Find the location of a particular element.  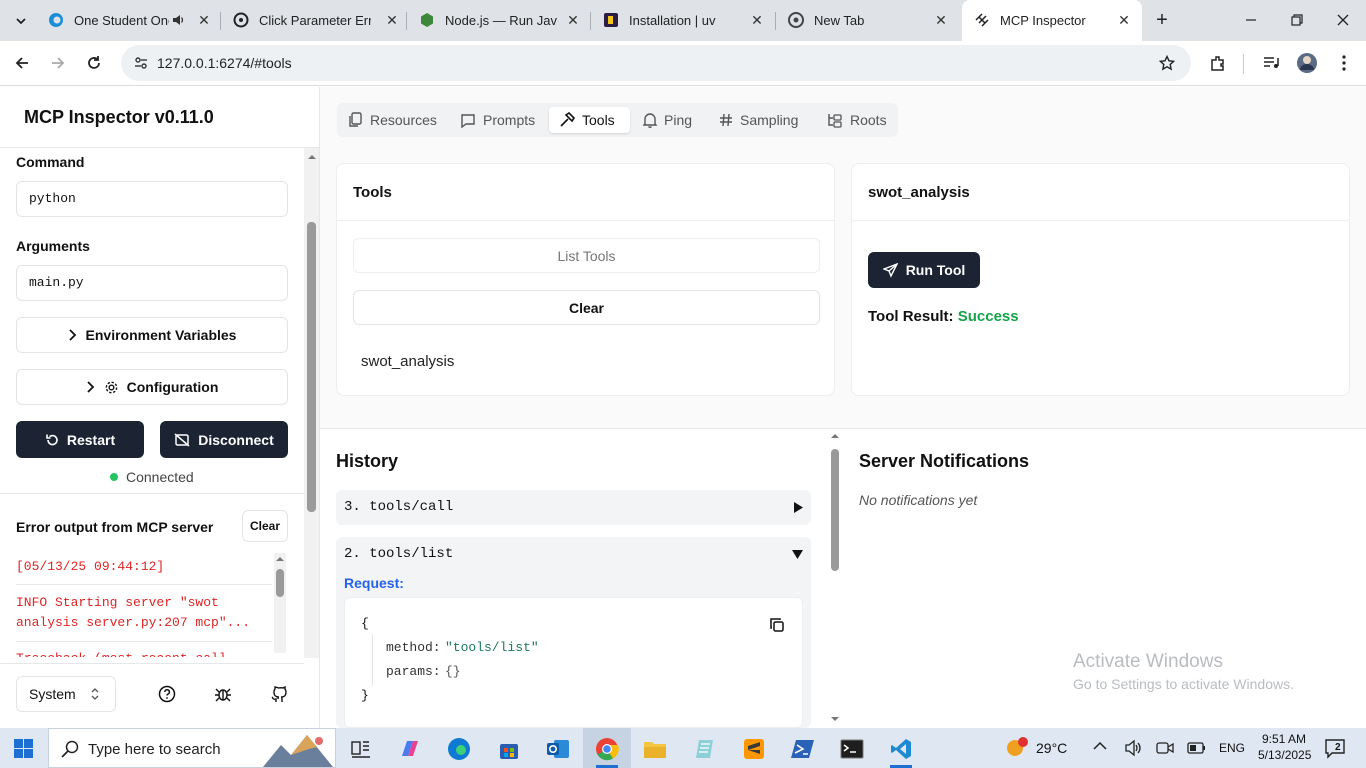

browser-tab-2: Click Parameter Error ✕ is located at coordinates (314, 20).